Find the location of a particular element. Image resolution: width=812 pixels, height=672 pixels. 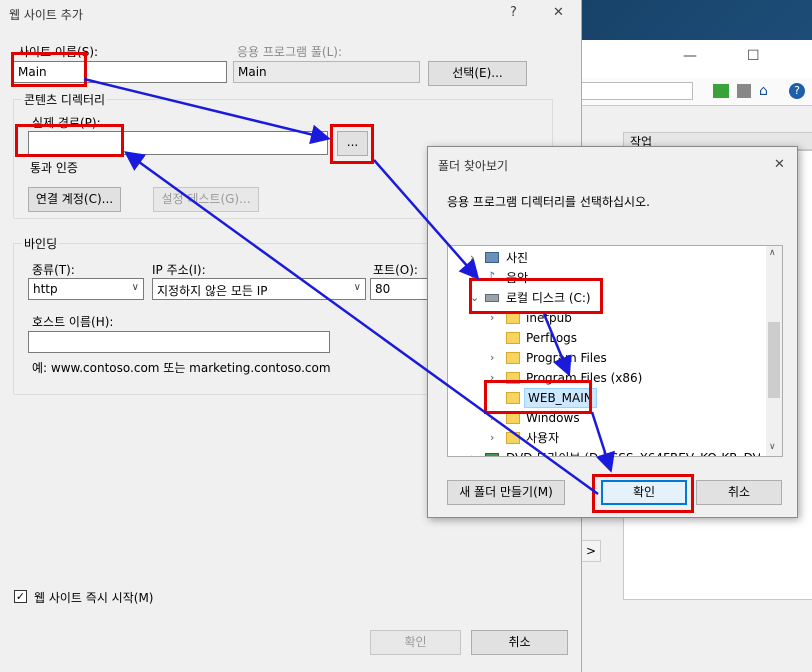

arrow-browse-to-local-disk is located at coordinates (426, 219).